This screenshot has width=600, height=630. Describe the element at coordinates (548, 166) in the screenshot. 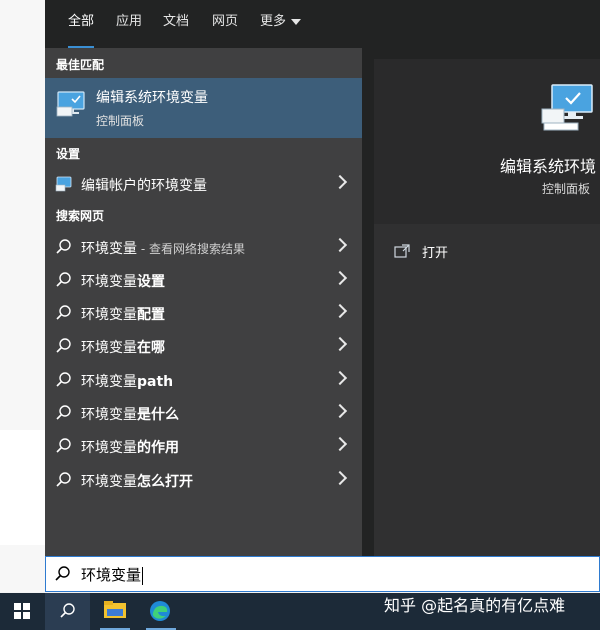

I see `detail-title: 编辑系统环境` at that location.